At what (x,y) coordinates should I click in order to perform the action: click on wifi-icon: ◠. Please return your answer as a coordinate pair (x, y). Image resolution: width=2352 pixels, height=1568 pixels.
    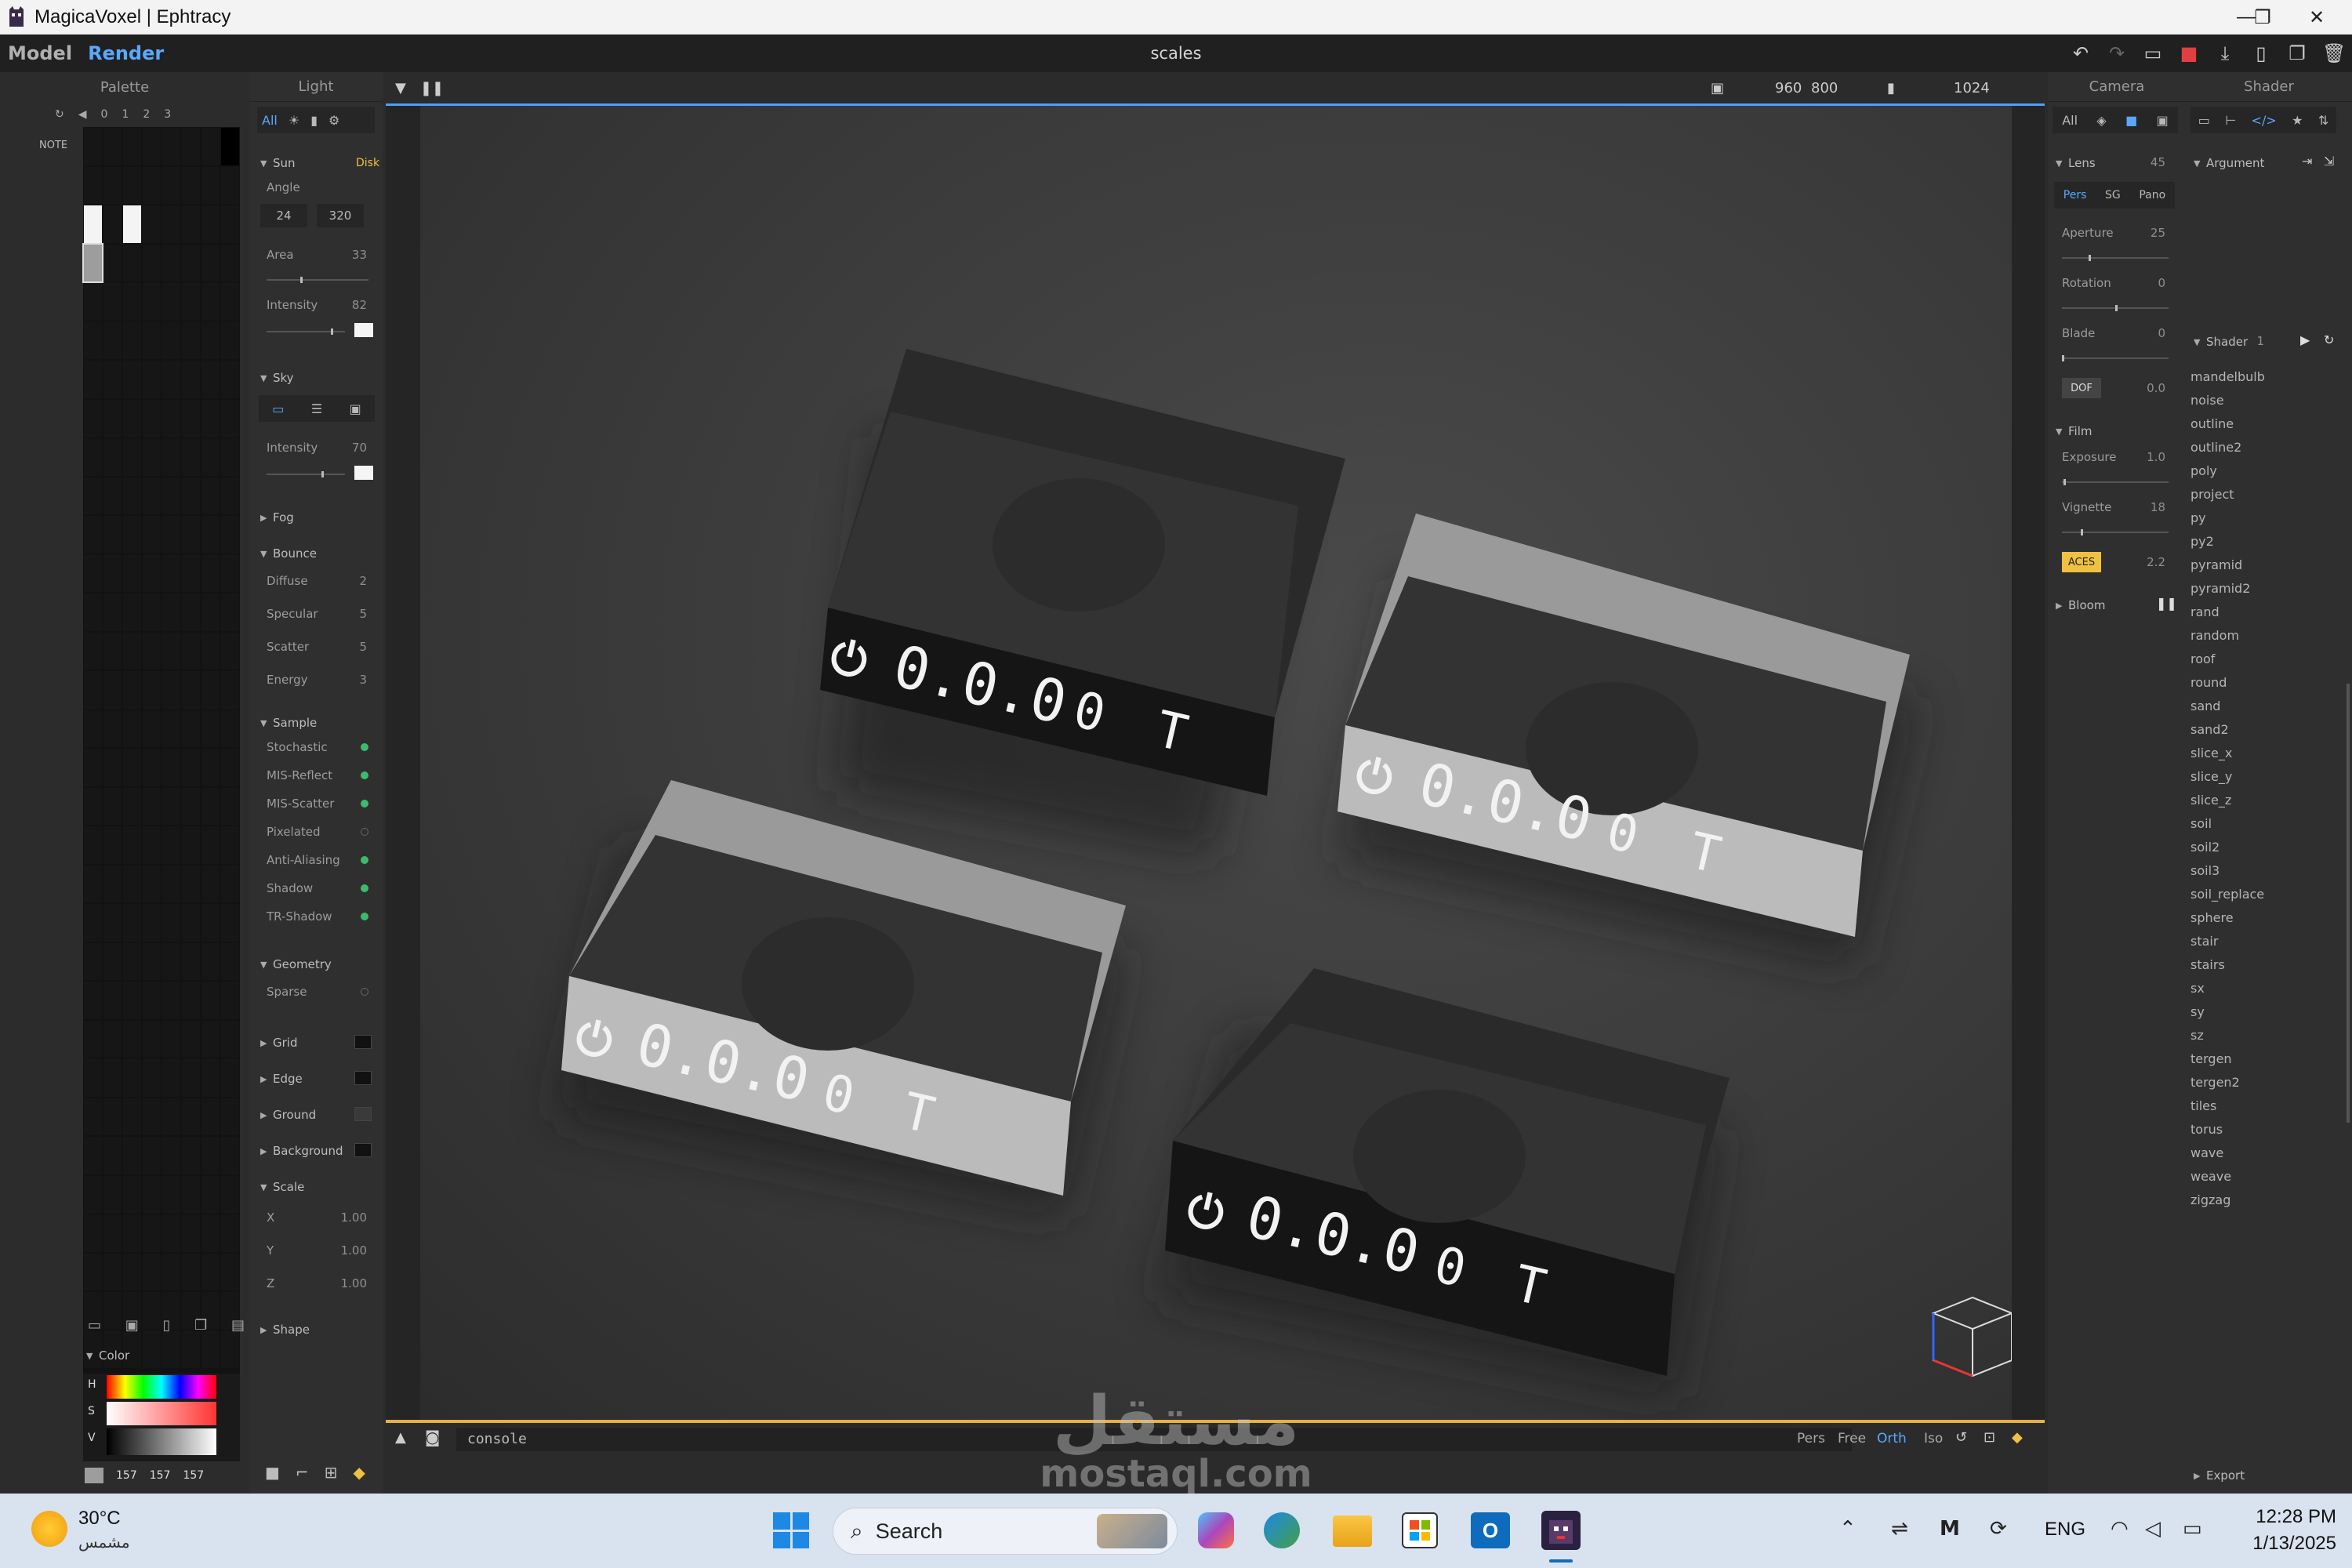
    Looking at the image, I should click on (2120, 1529).